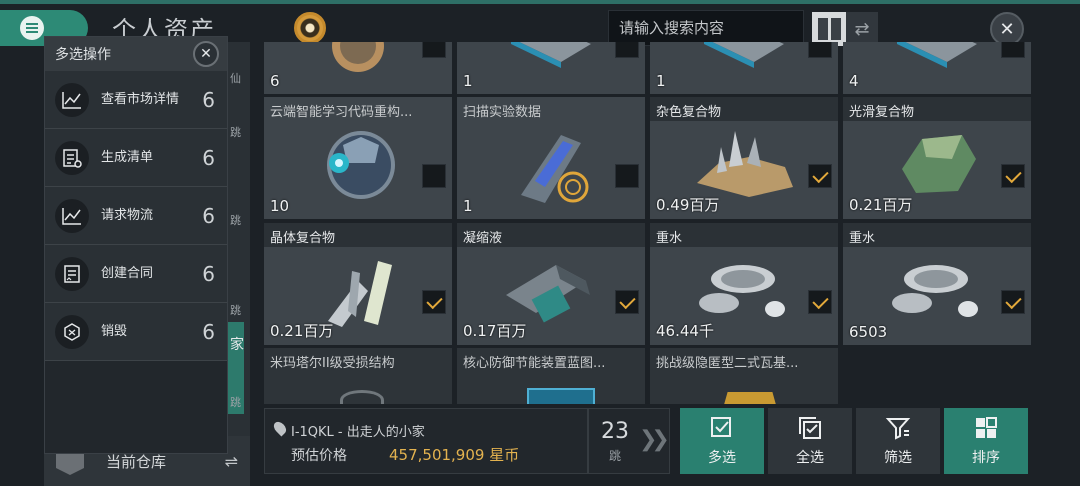 This screenshot has height=486, width=1080. Describe the element at coordinates (548, 294) in the screenshot. I see `condensate-art` at that location.